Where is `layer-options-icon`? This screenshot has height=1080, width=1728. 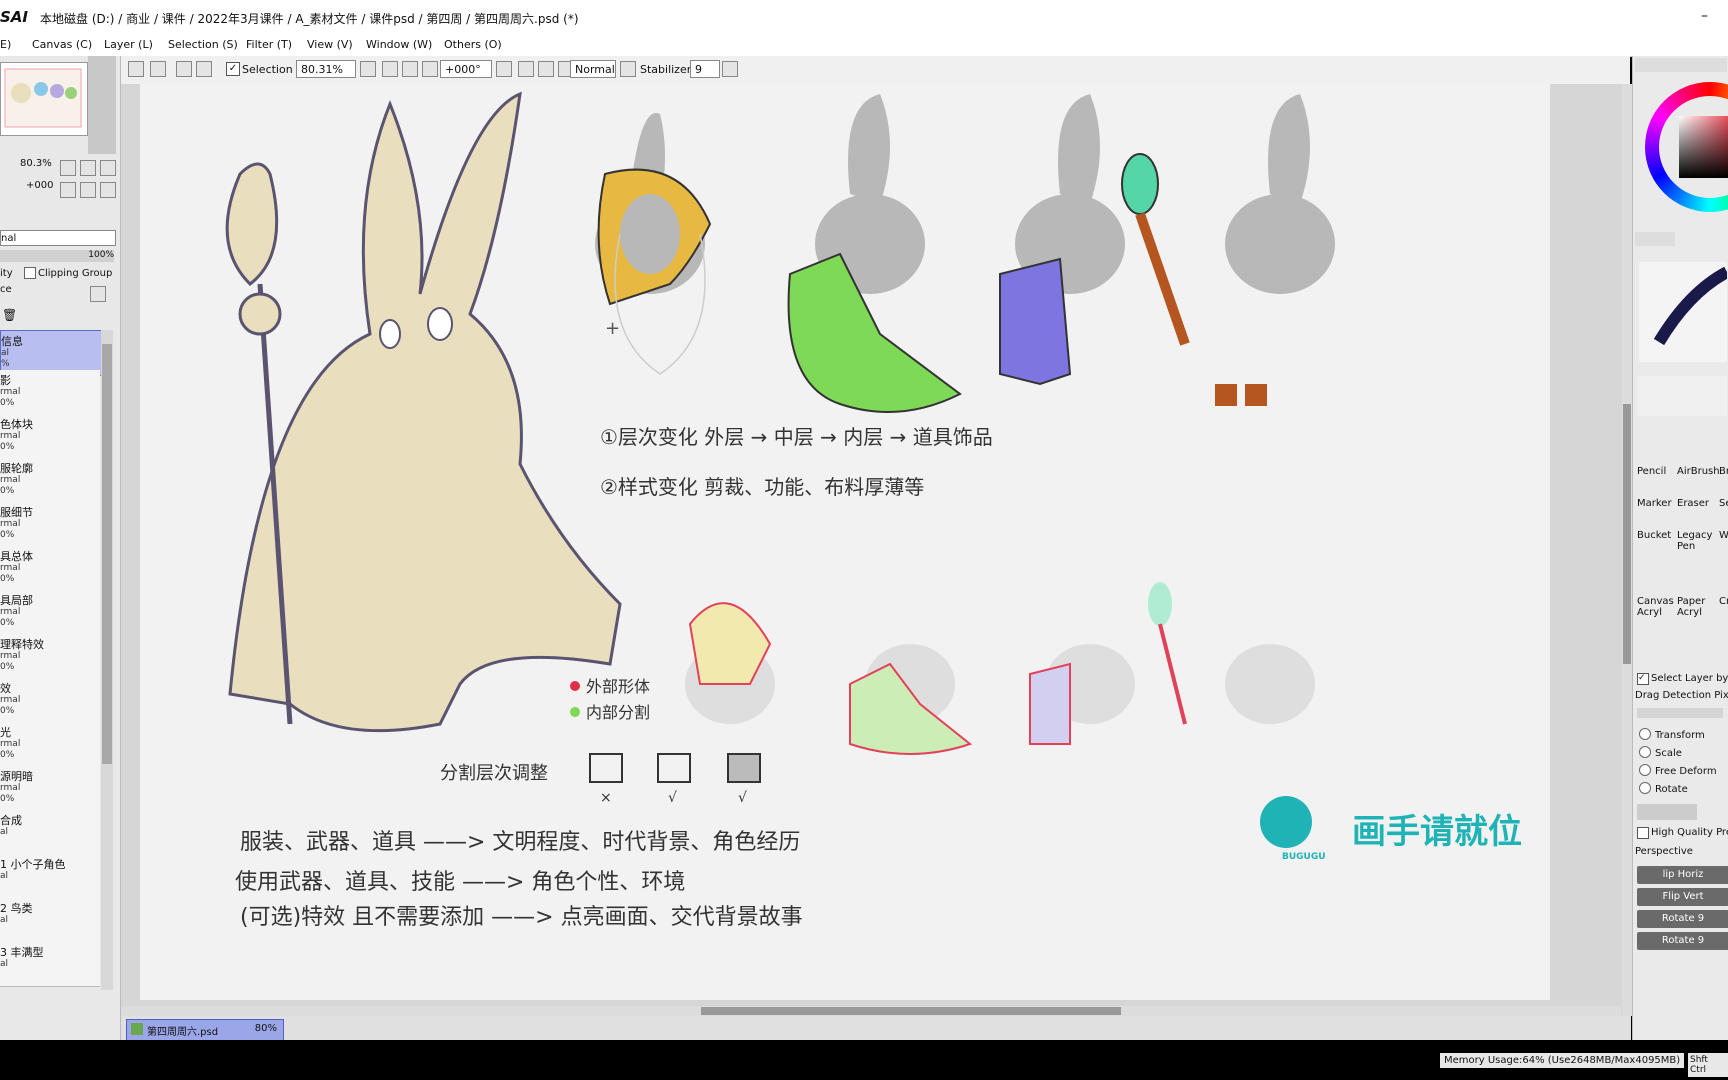 layer-options-icon is located at coordinates (98, 294).